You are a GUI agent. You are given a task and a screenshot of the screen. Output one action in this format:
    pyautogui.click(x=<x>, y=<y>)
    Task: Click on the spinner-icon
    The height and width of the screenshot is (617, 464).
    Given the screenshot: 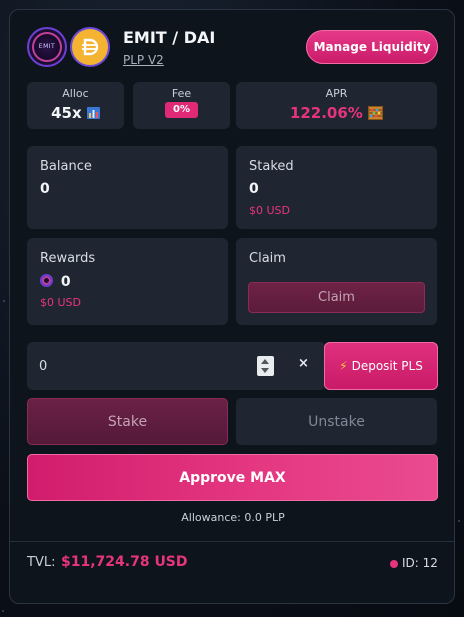 What is the action you would take?
    pyautogui.click(x=265, y=366)
    